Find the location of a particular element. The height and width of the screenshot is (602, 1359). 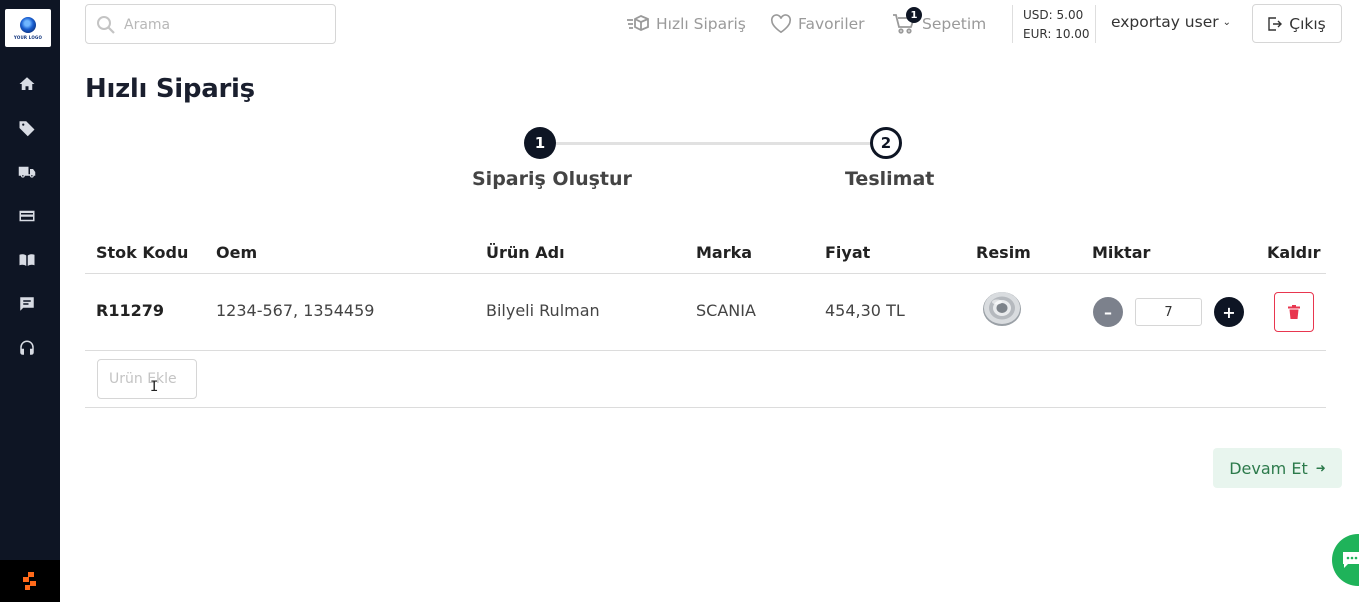

col-stock-code: Stok Kodu is located at coordinates (142, 252).